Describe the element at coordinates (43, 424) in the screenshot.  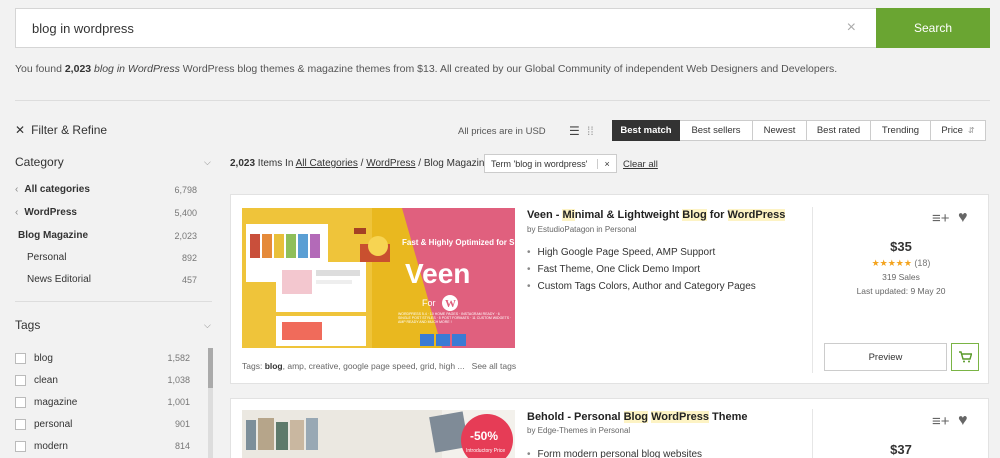
I see `tag-personal: personal` at that location.